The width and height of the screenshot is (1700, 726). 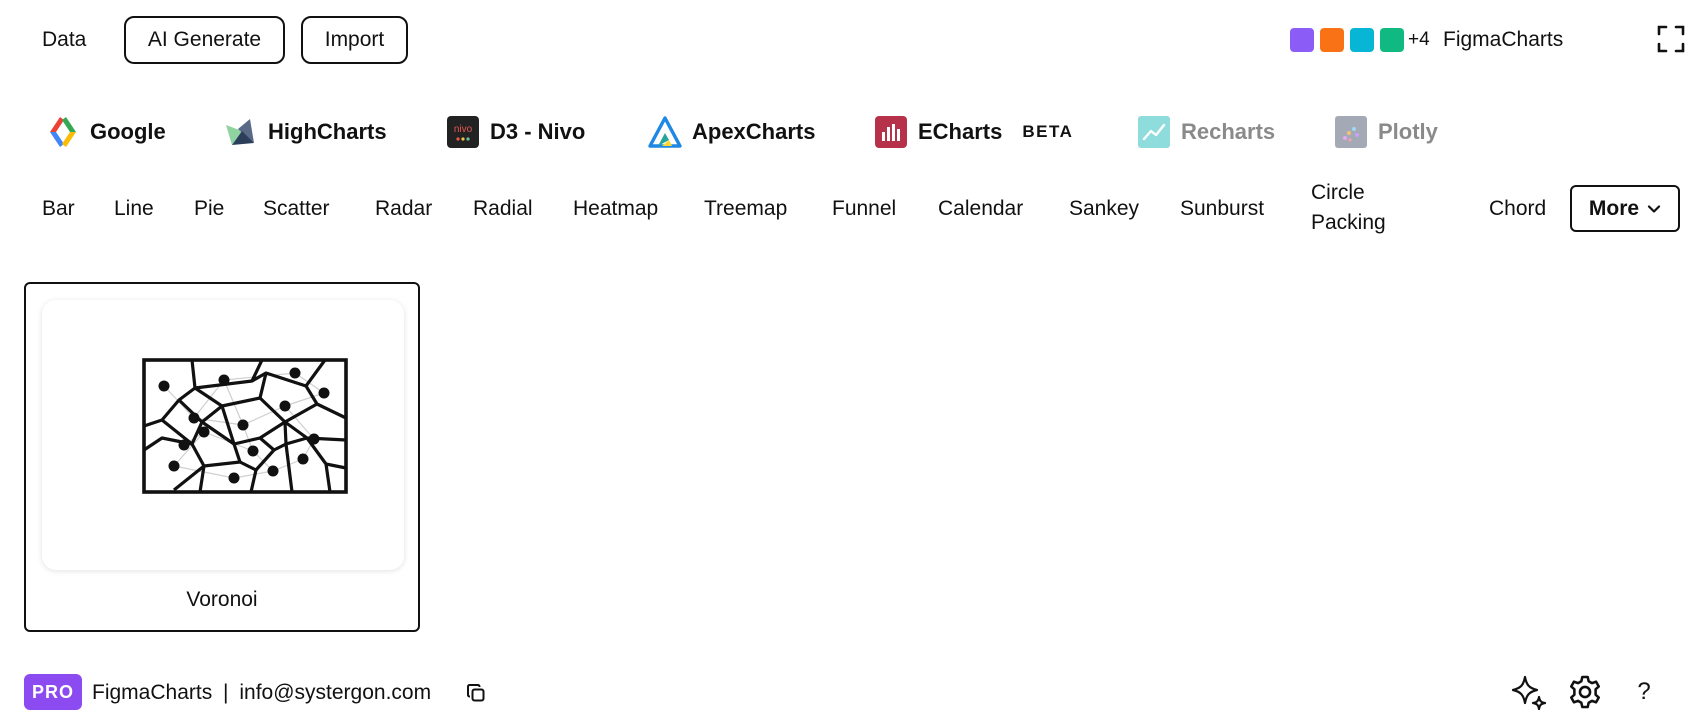 I want to click on library-apexcharts: ApexCharts, so click(x=731, y=132).